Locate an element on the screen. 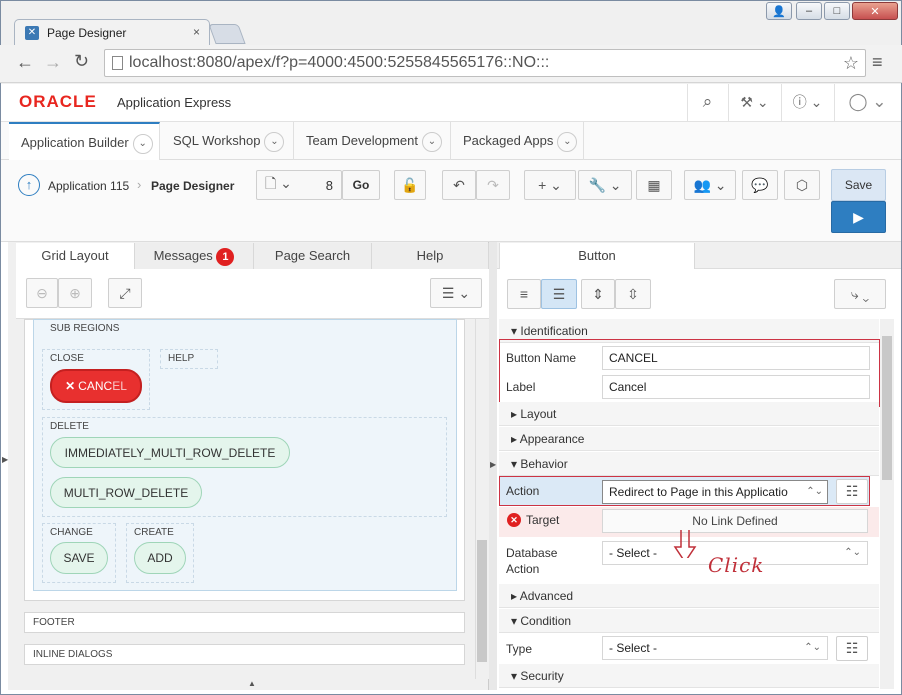 The image size is (902, 695). tab-page-search: Page Search is located at coordinates (313, 256).